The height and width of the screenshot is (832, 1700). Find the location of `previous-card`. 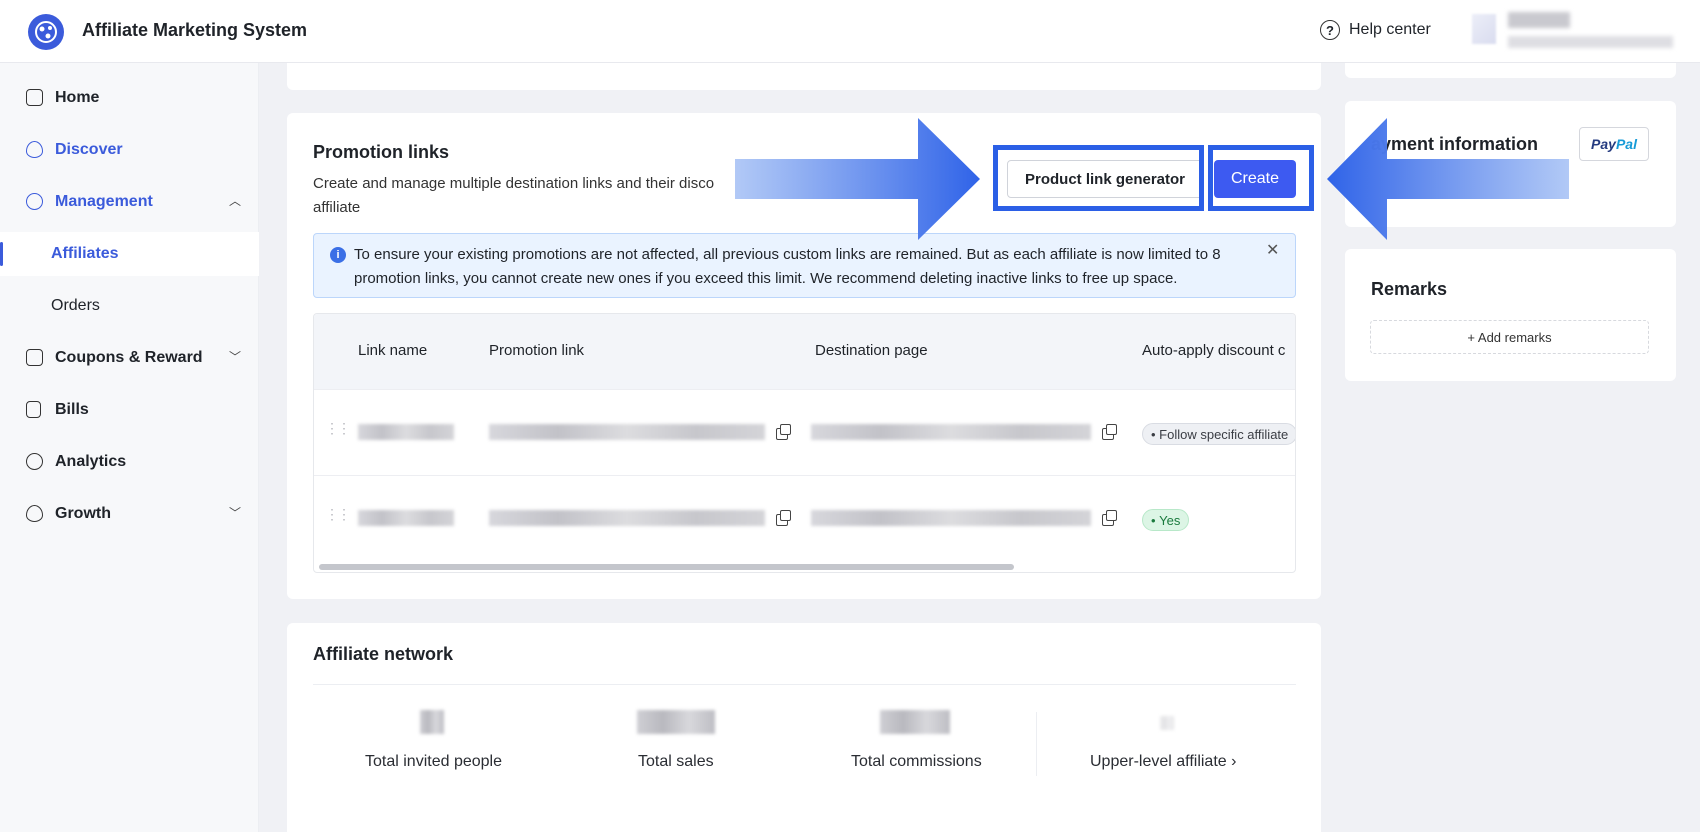

previous-card is located at coordinates (804, 76).